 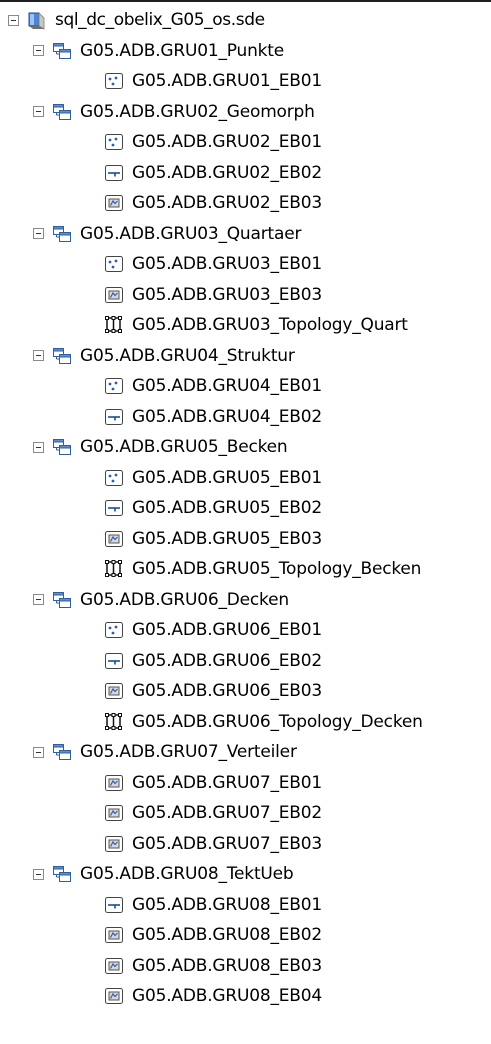 I want to click on tree-item-feature-class: G05.ADB.GRU06_Topology_Decken, so click(x=263, y=722).